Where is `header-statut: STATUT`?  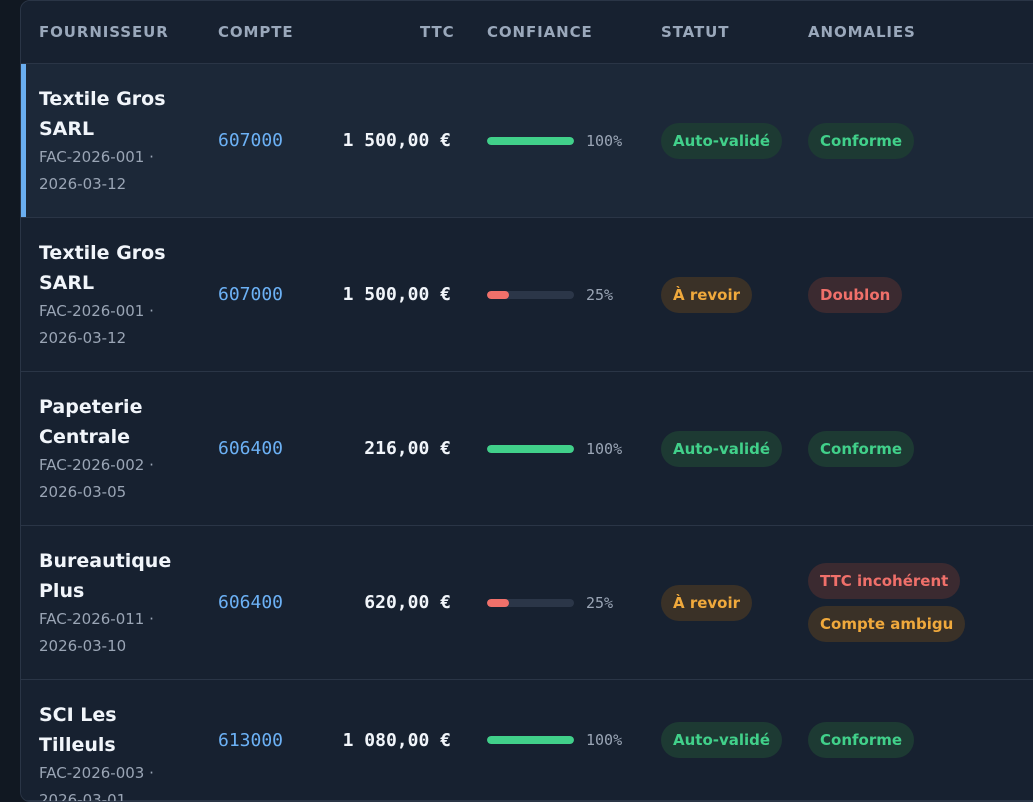
header-statut: STATUT is located at coordinates (695, 32).